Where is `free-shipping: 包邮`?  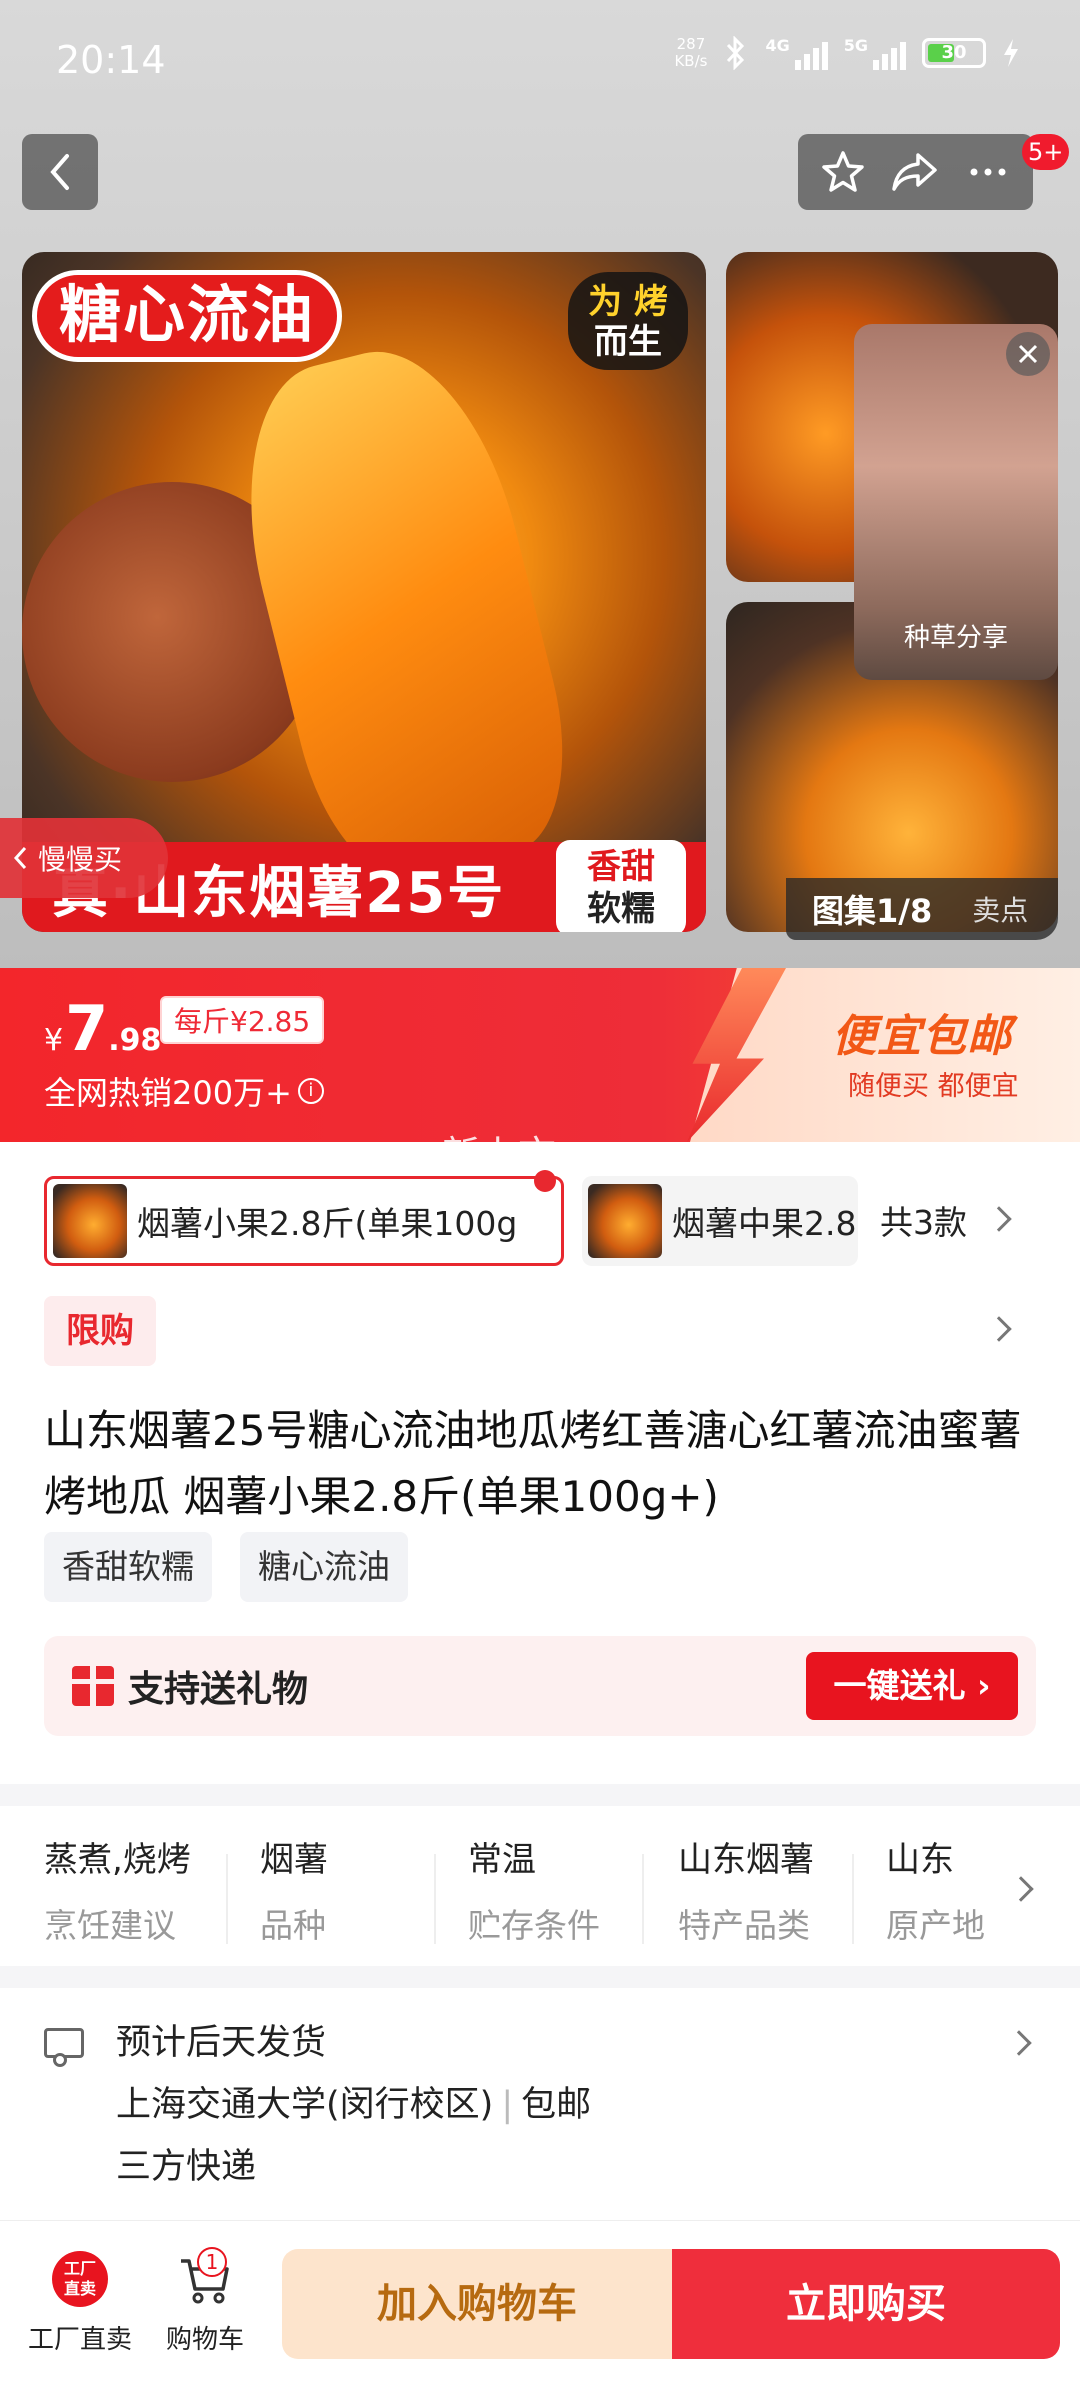 free-shipping: 包邮 is located at coordinates (556, 2105).